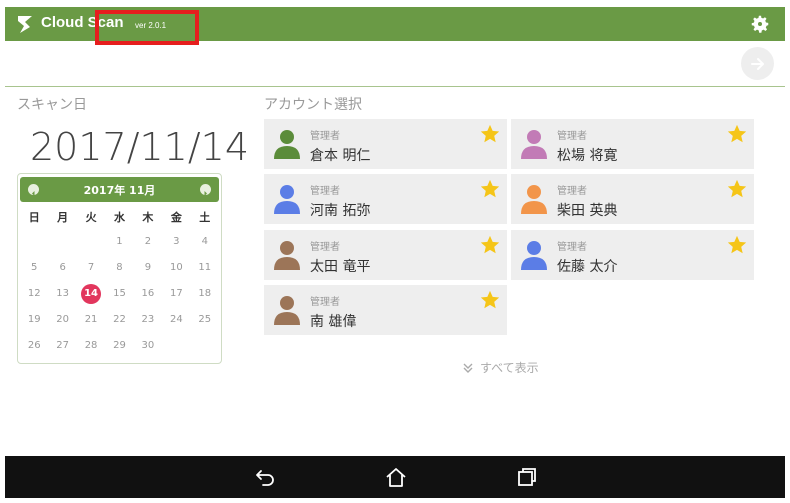  Describe the element at coordinates (62, 319) in the screenshot. I see `calendar-day: 20` at that location.